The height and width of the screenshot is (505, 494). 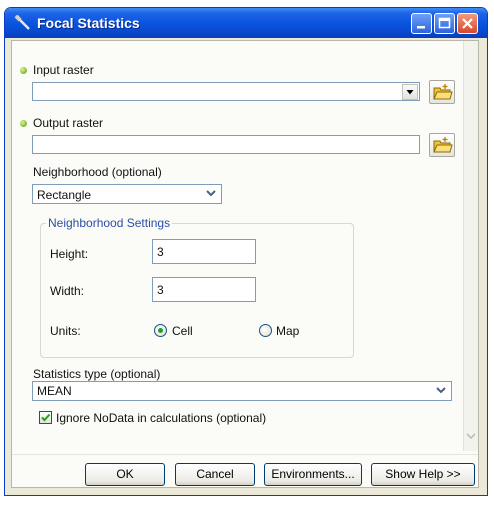 What do you see at coordinates (215, 474) in the screenshot?
I see `cancel-button: Cancel` at bounding box center [215, 474].